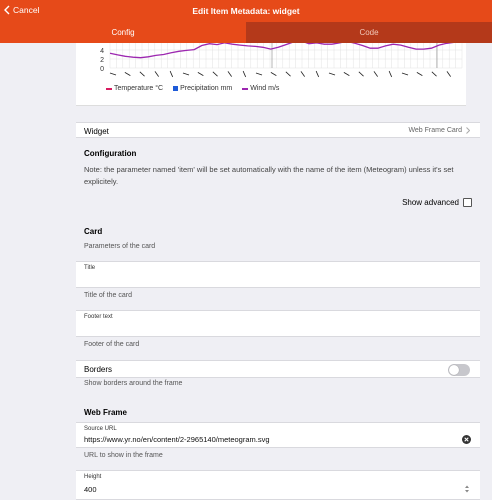  Describe the element at coordinates (468, 130) in the screenshot. I see `chevron-right-icon` at that location.